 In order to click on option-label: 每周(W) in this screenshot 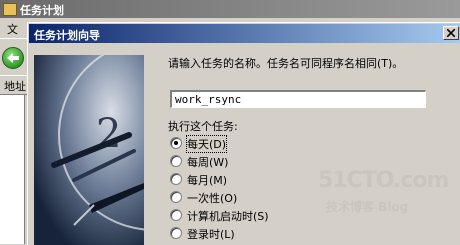, I will do `click(208, 162)`.